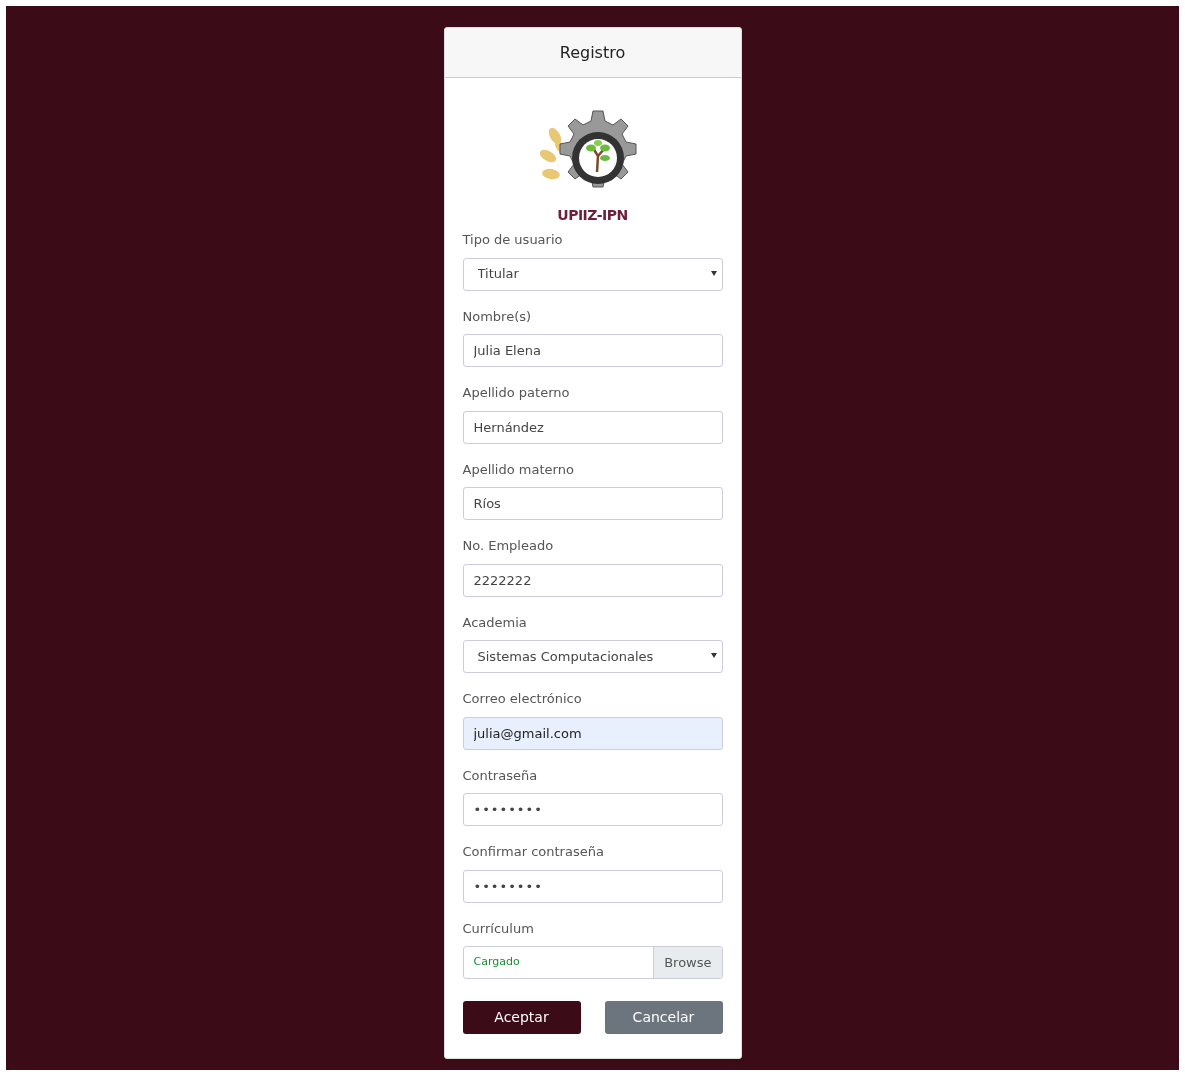  Describe the element at coordinates (497, 316) in the screenshot. I see `field-label: Nombre(s)` at that location.